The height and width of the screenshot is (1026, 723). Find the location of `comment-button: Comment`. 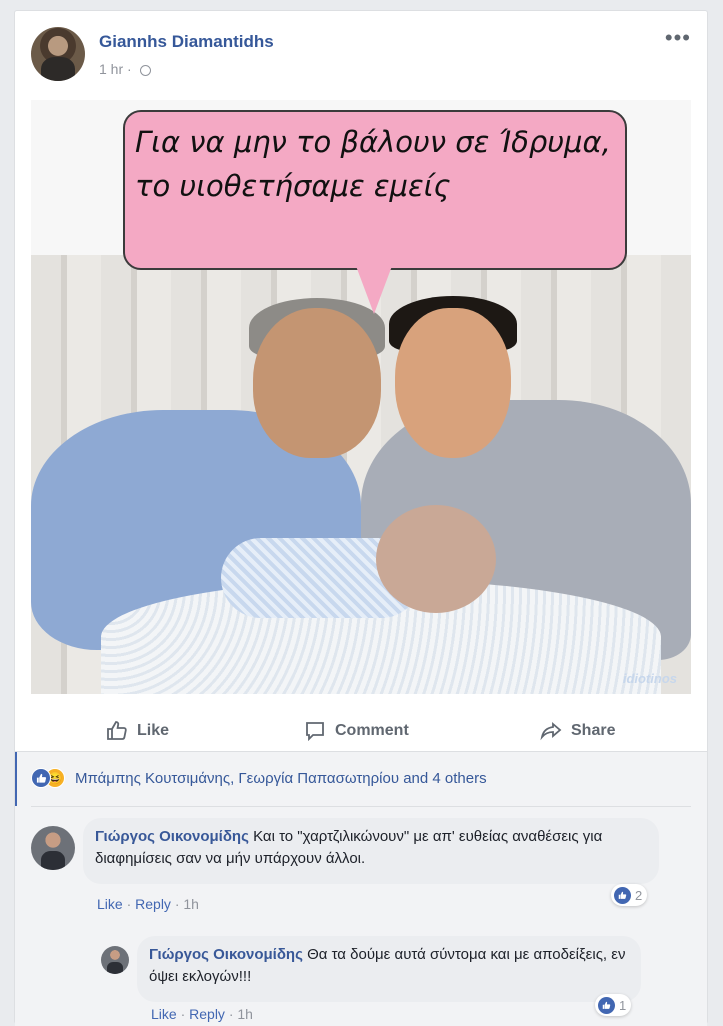

comment-button: Comment is located at coordinates (356, 731).